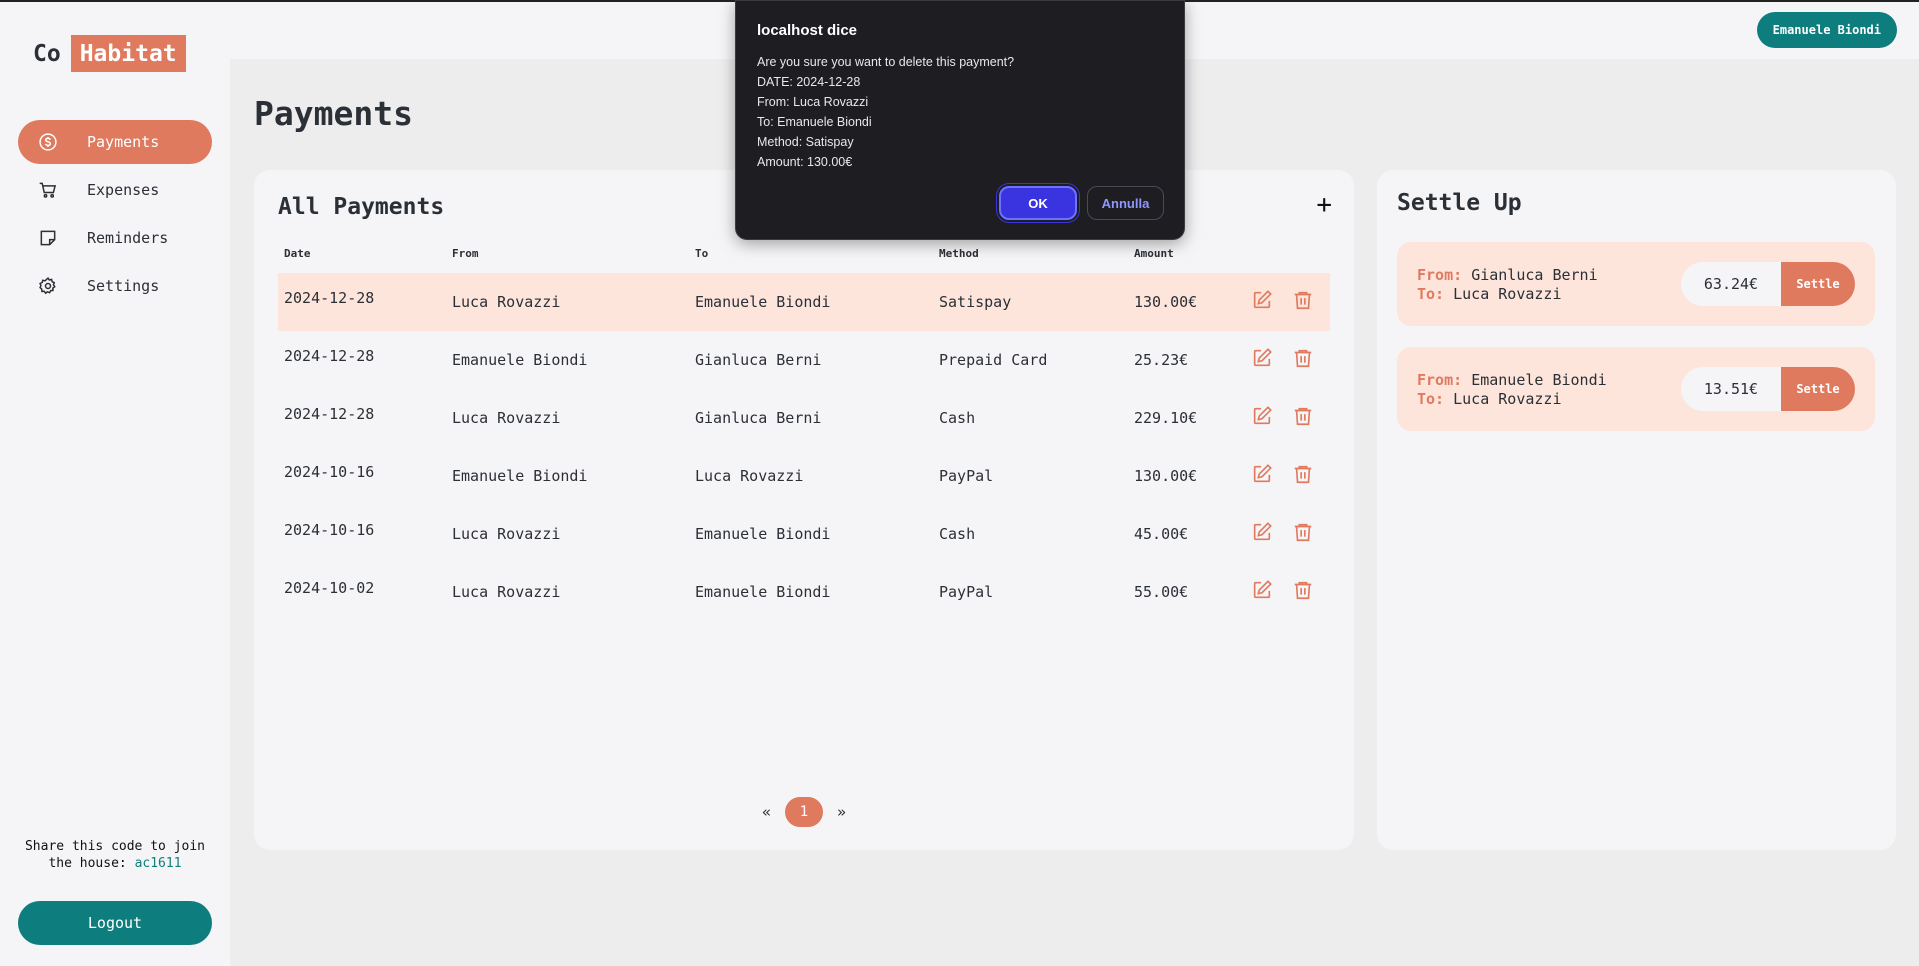  I want to click on app-logo: Co Habitat, so click(109, 53).